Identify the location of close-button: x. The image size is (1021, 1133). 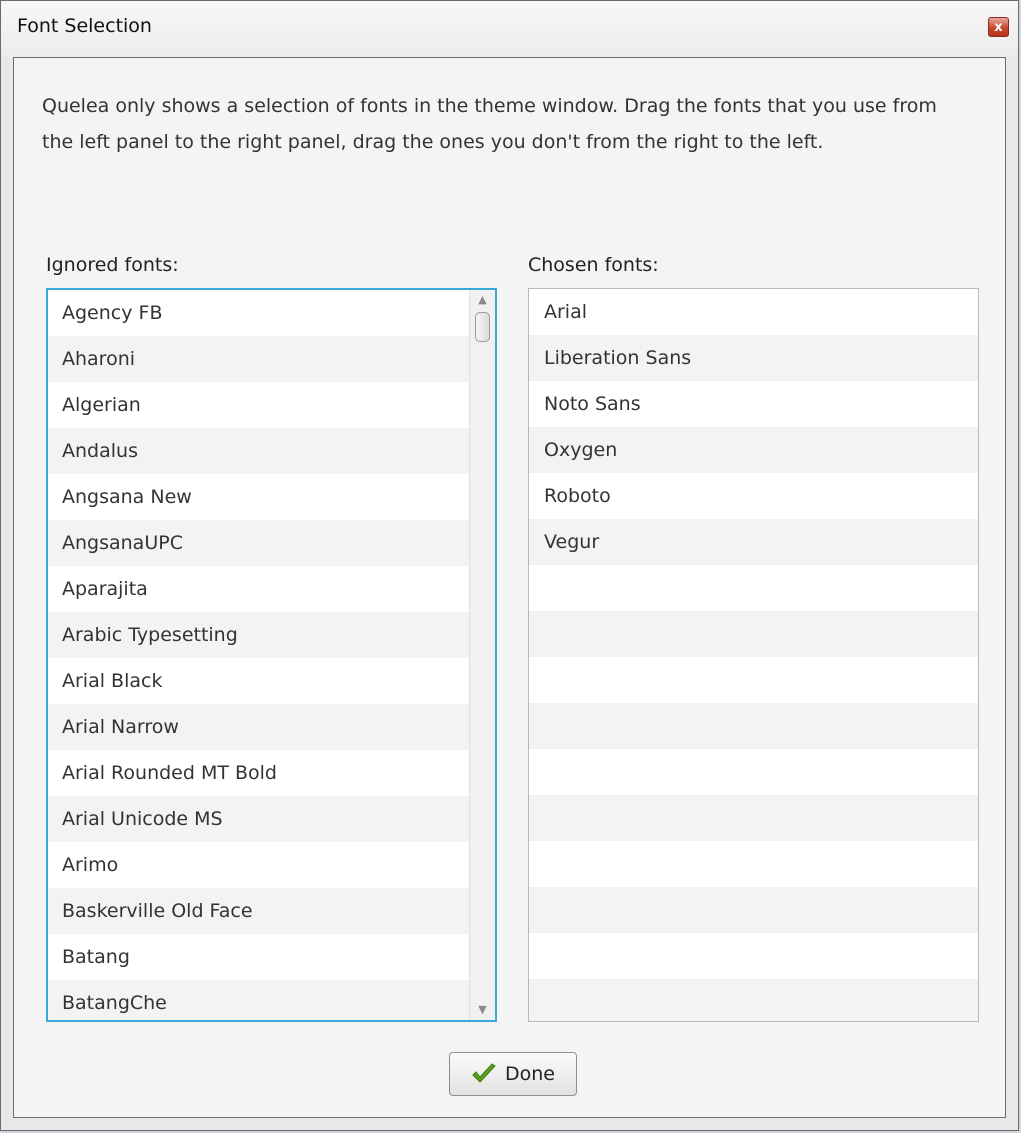
(998, 27).